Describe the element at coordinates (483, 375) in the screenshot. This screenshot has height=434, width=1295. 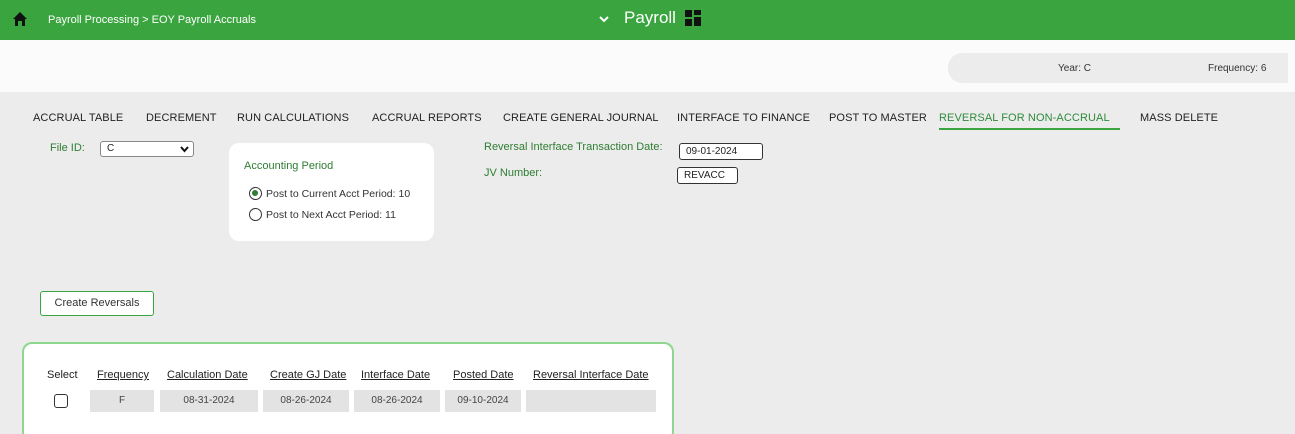
I see `column-header-posted-date: Posted Date` at that location.